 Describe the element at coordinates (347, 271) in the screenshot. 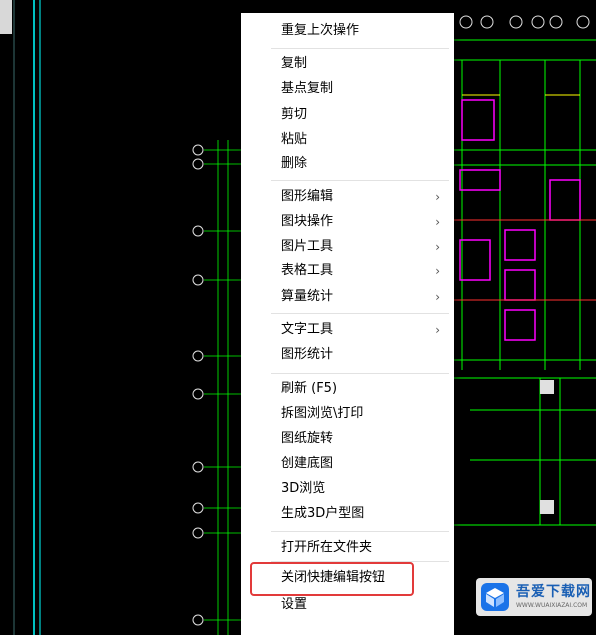

I see `menu-item-table-tools: 表格工具 ›` at that location.